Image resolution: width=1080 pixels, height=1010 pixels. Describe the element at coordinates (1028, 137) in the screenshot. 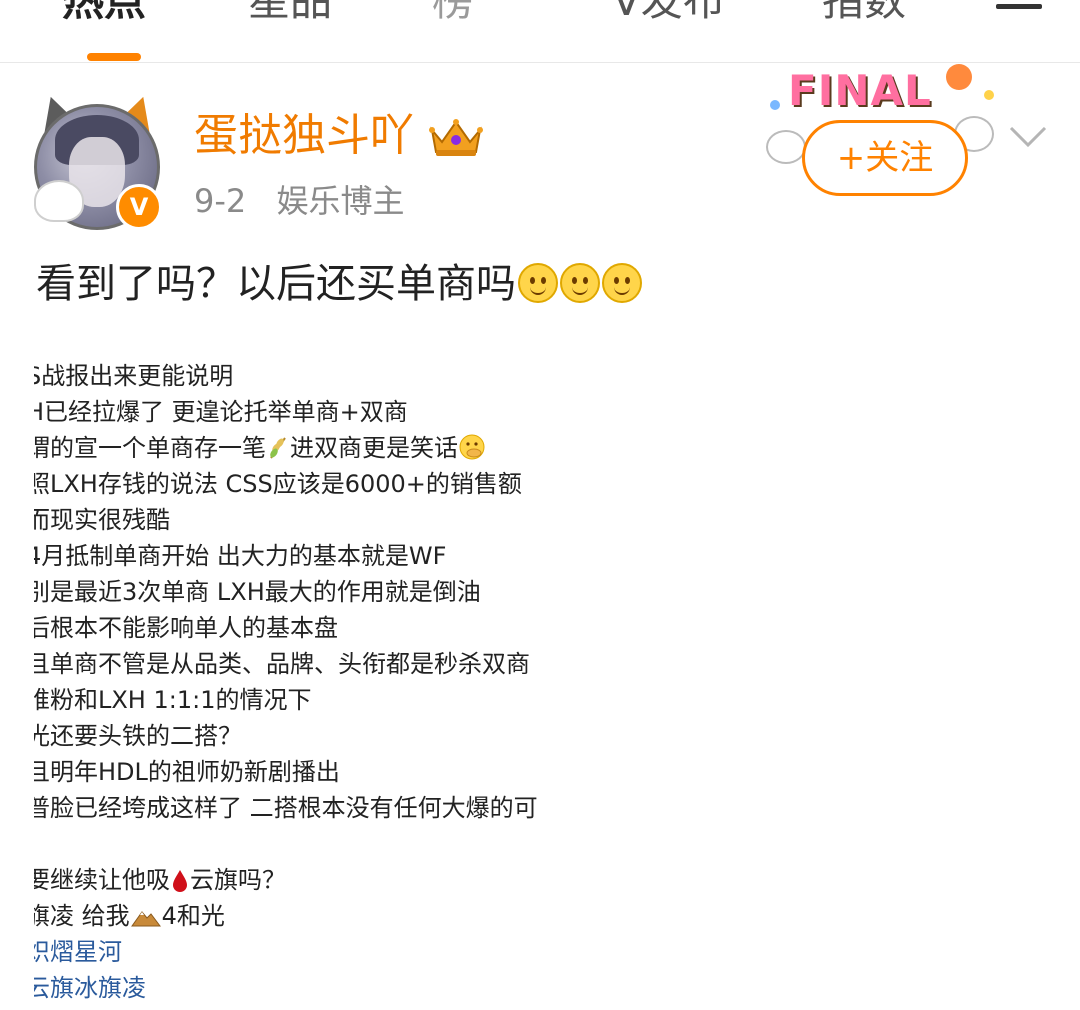

I see `chevron-down-icon` at that location.